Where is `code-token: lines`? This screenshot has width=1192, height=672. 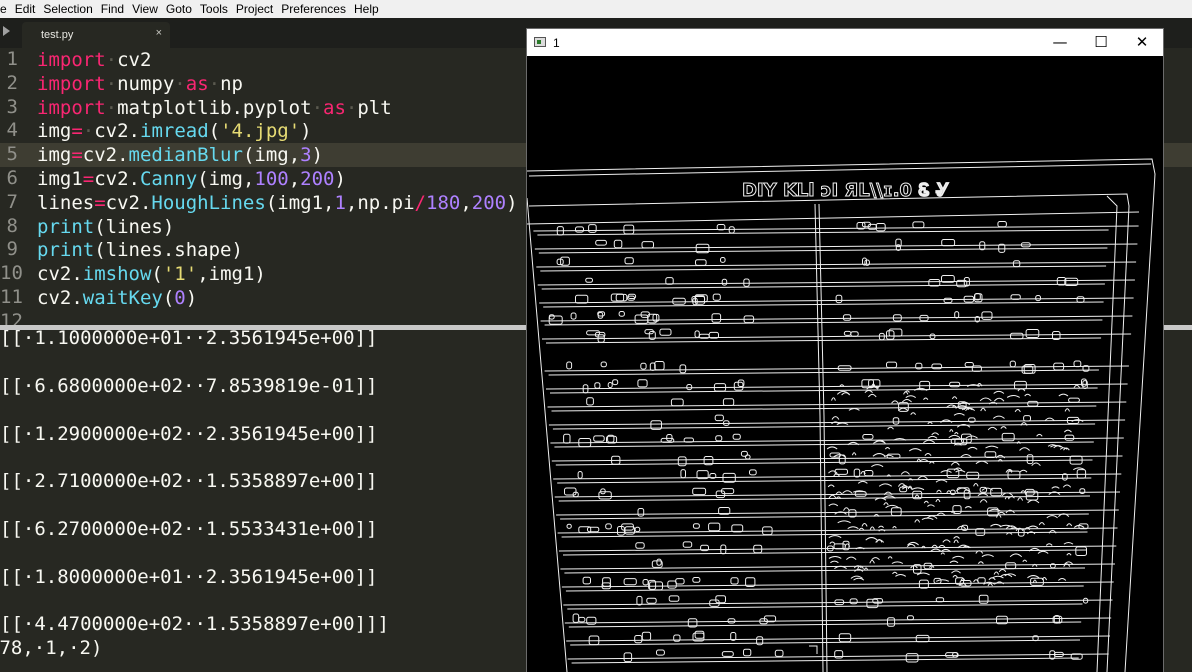 code-token: lines is located at coordinates (66, 202).